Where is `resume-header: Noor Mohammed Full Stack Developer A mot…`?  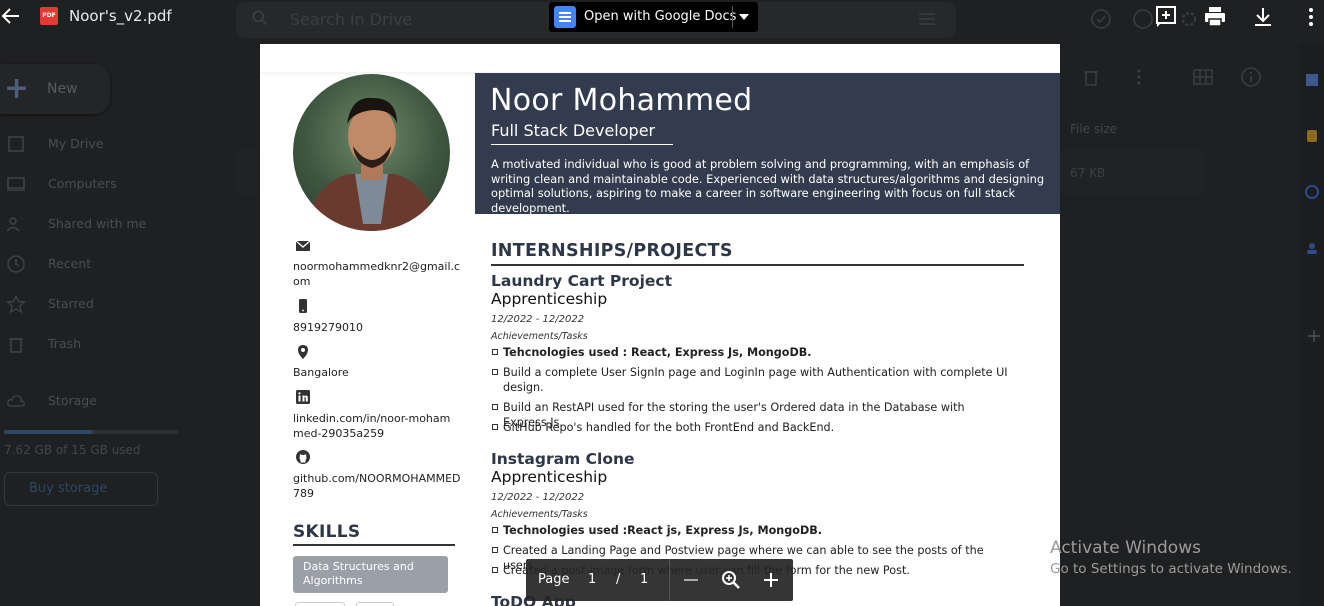
resume-header: Noor Mohammed Full Stack Developer A mot… is located at coordinates (767, 144).